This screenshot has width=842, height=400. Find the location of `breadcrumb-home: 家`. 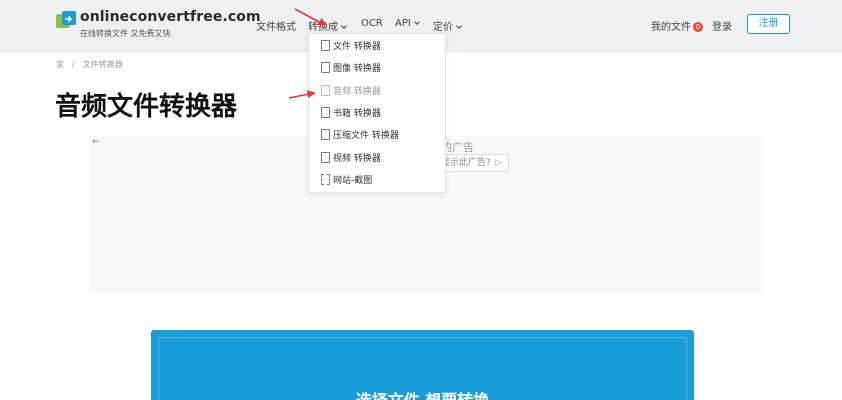

breadcrumb-home: 家 is located at coordinates (60, 64).